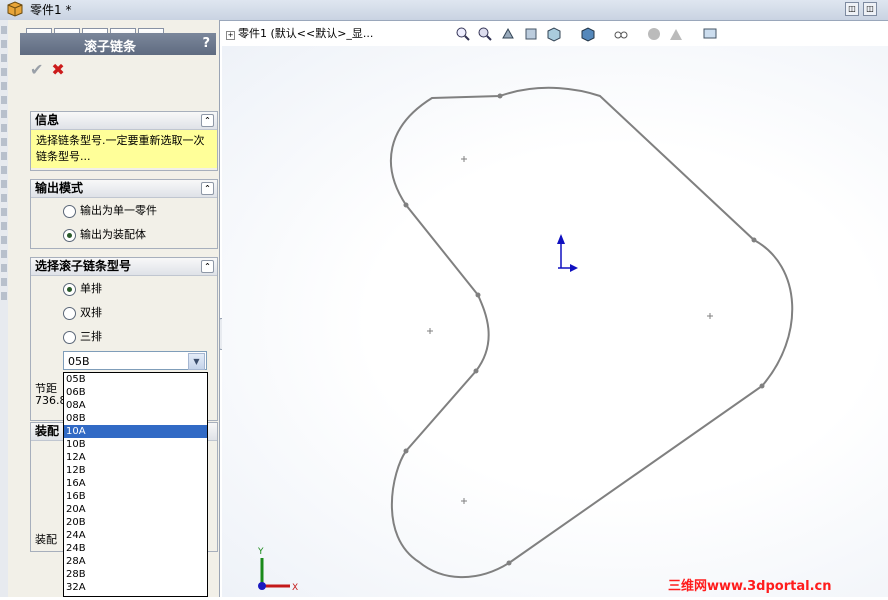  I want to click on origin-icon, so click(567, 253).